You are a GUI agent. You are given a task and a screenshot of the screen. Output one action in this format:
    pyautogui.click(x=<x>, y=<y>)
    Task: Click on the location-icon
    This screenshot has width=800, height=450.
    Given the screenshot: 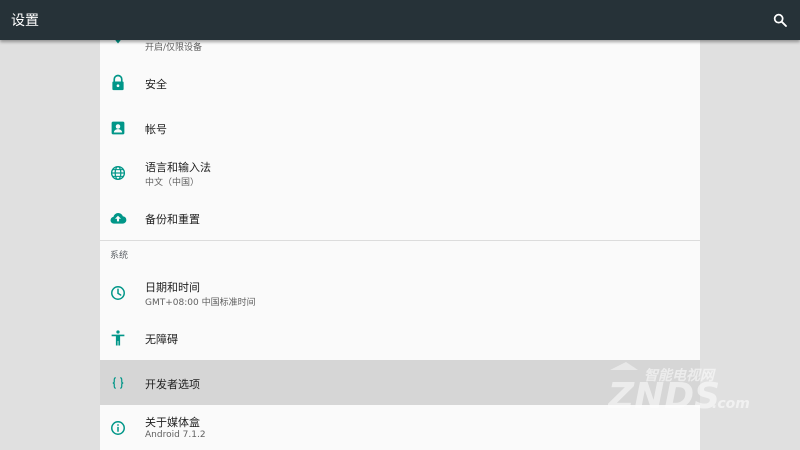 What is the action you would take?
    pyautogui.click(x=118, y=42)
    